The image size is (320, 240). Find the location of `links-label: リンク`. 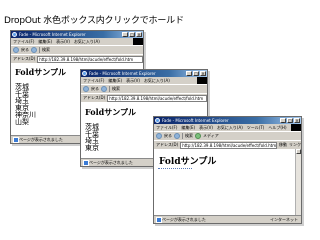

links-label: リンク is located at coordinates (295, 145).